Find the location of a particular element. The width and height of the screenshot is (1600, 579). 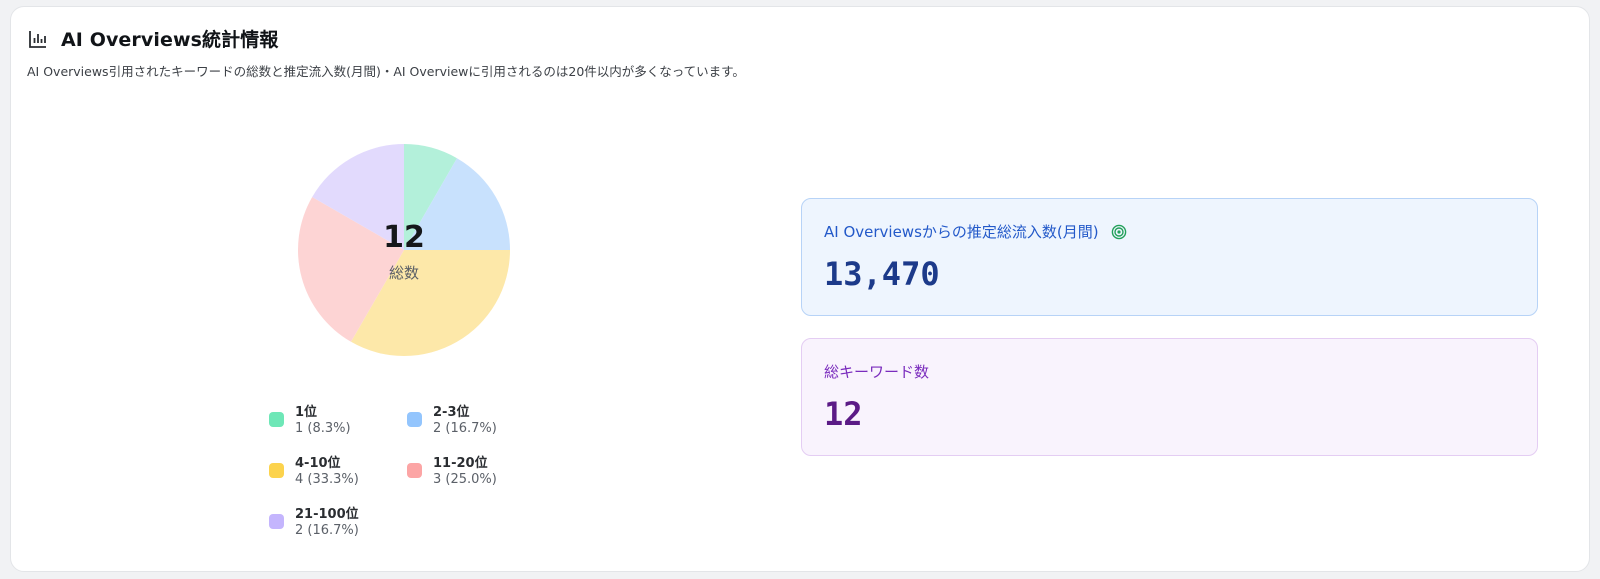

legend-item-rank-1: 1位 1 (8.3%) is located at coordinates (339, 421).